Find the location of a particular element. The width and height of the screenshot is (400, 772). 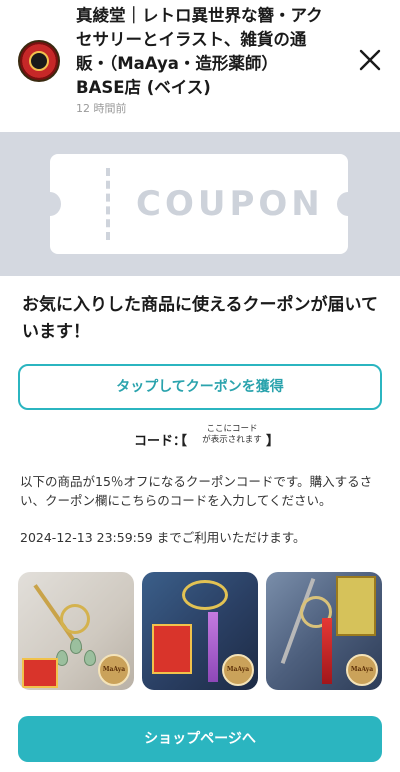

shop-page-button: ショップページへ is located at coordinates (200, 739).